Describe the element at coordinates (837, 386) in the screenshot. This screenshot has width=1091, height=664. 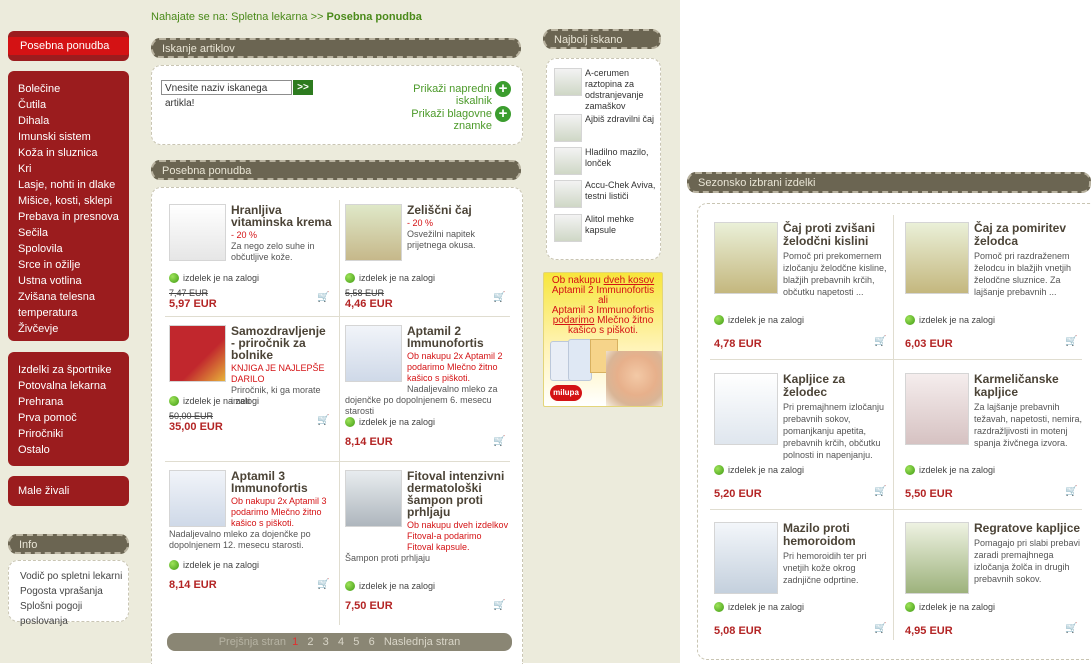
I see `product-title: Kapljice za želodec` at that location.